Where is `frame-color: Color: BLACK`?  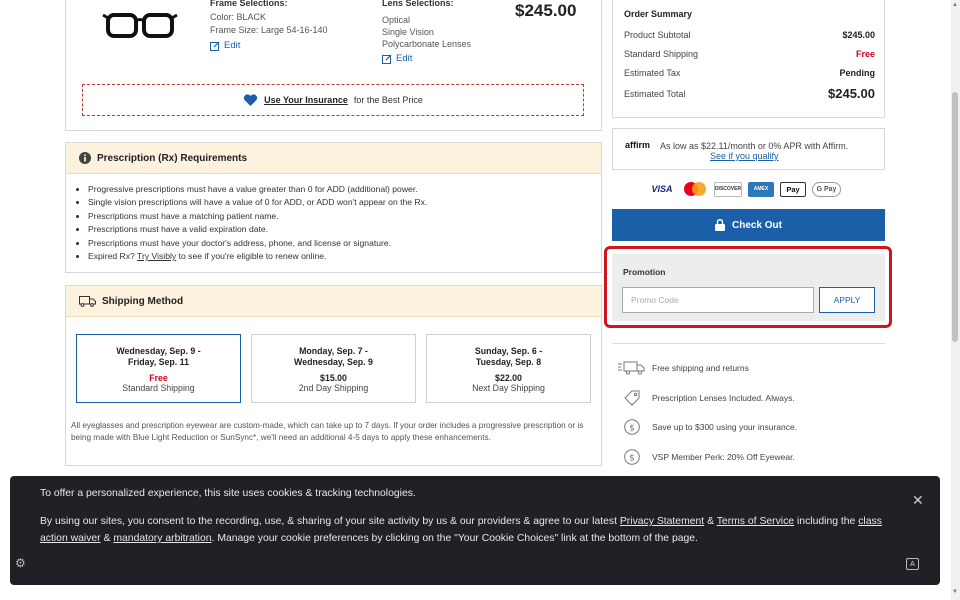 frame-color: Color: BLACK is located at coordinates (238, 17).